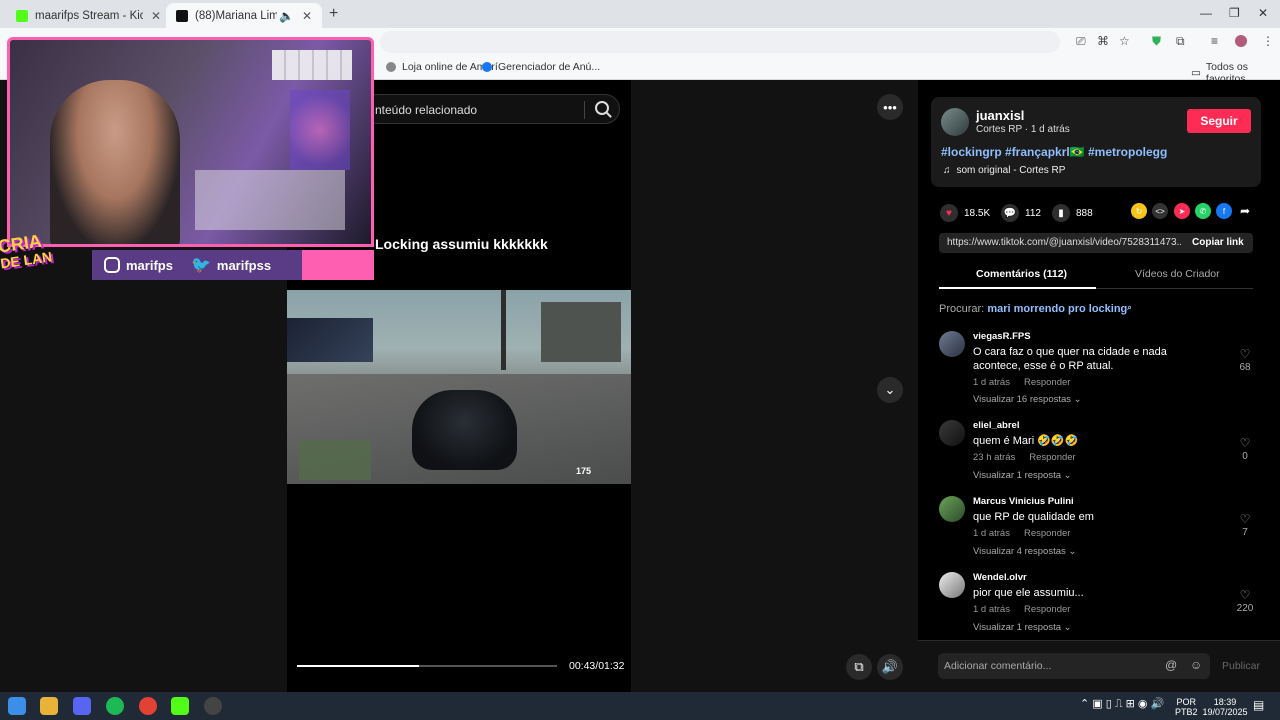 The width and height of the screenshot is (1280, 720). Describe the element at coordinates (1021, 213) in the screenshot. I see `comment-button: 💬 112` at that location.